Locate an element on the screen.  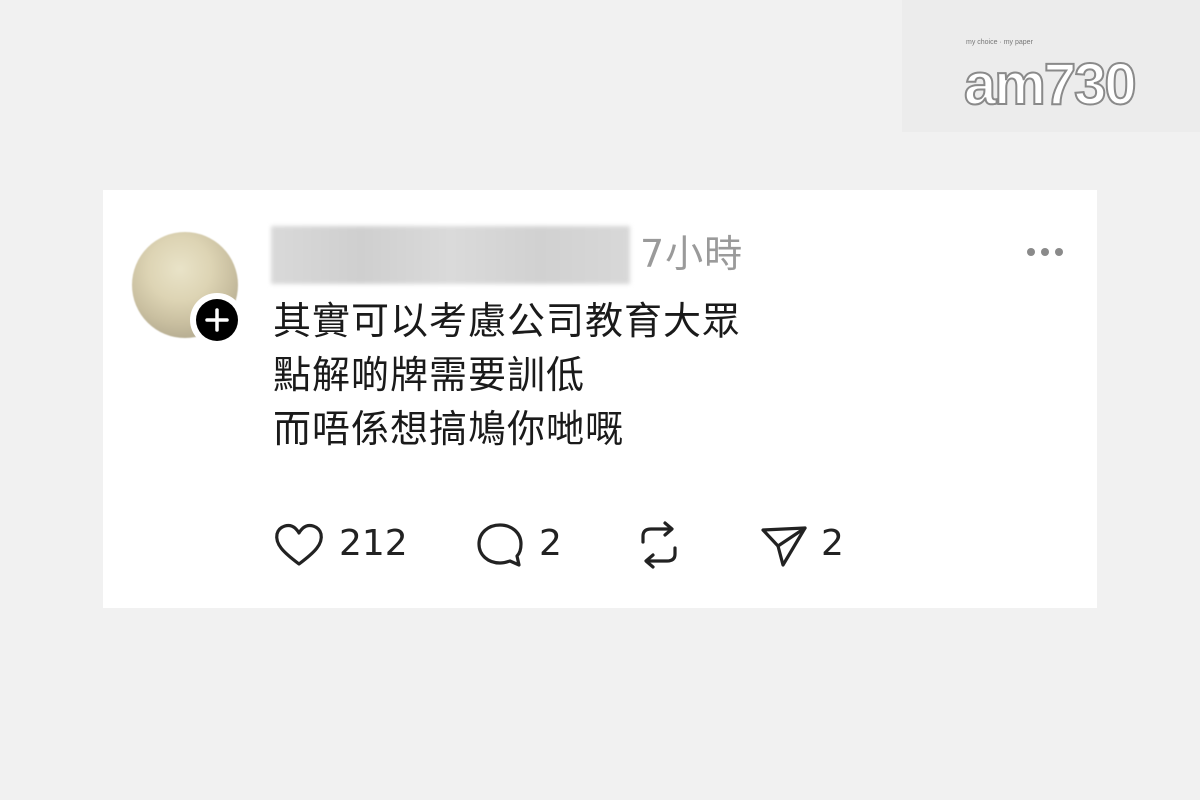
svg-text: am730 is located at coordinates (1049, 80).